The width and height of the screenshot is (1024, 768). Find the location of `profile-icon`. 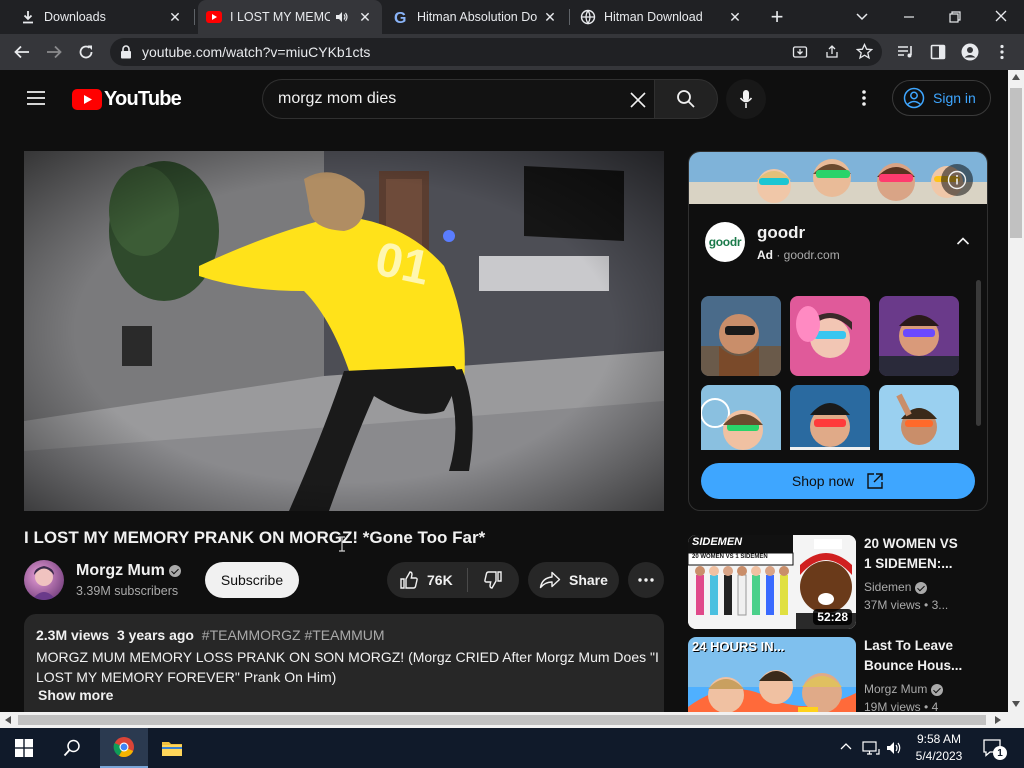

profile-icon is located at coordinates (970, 52).